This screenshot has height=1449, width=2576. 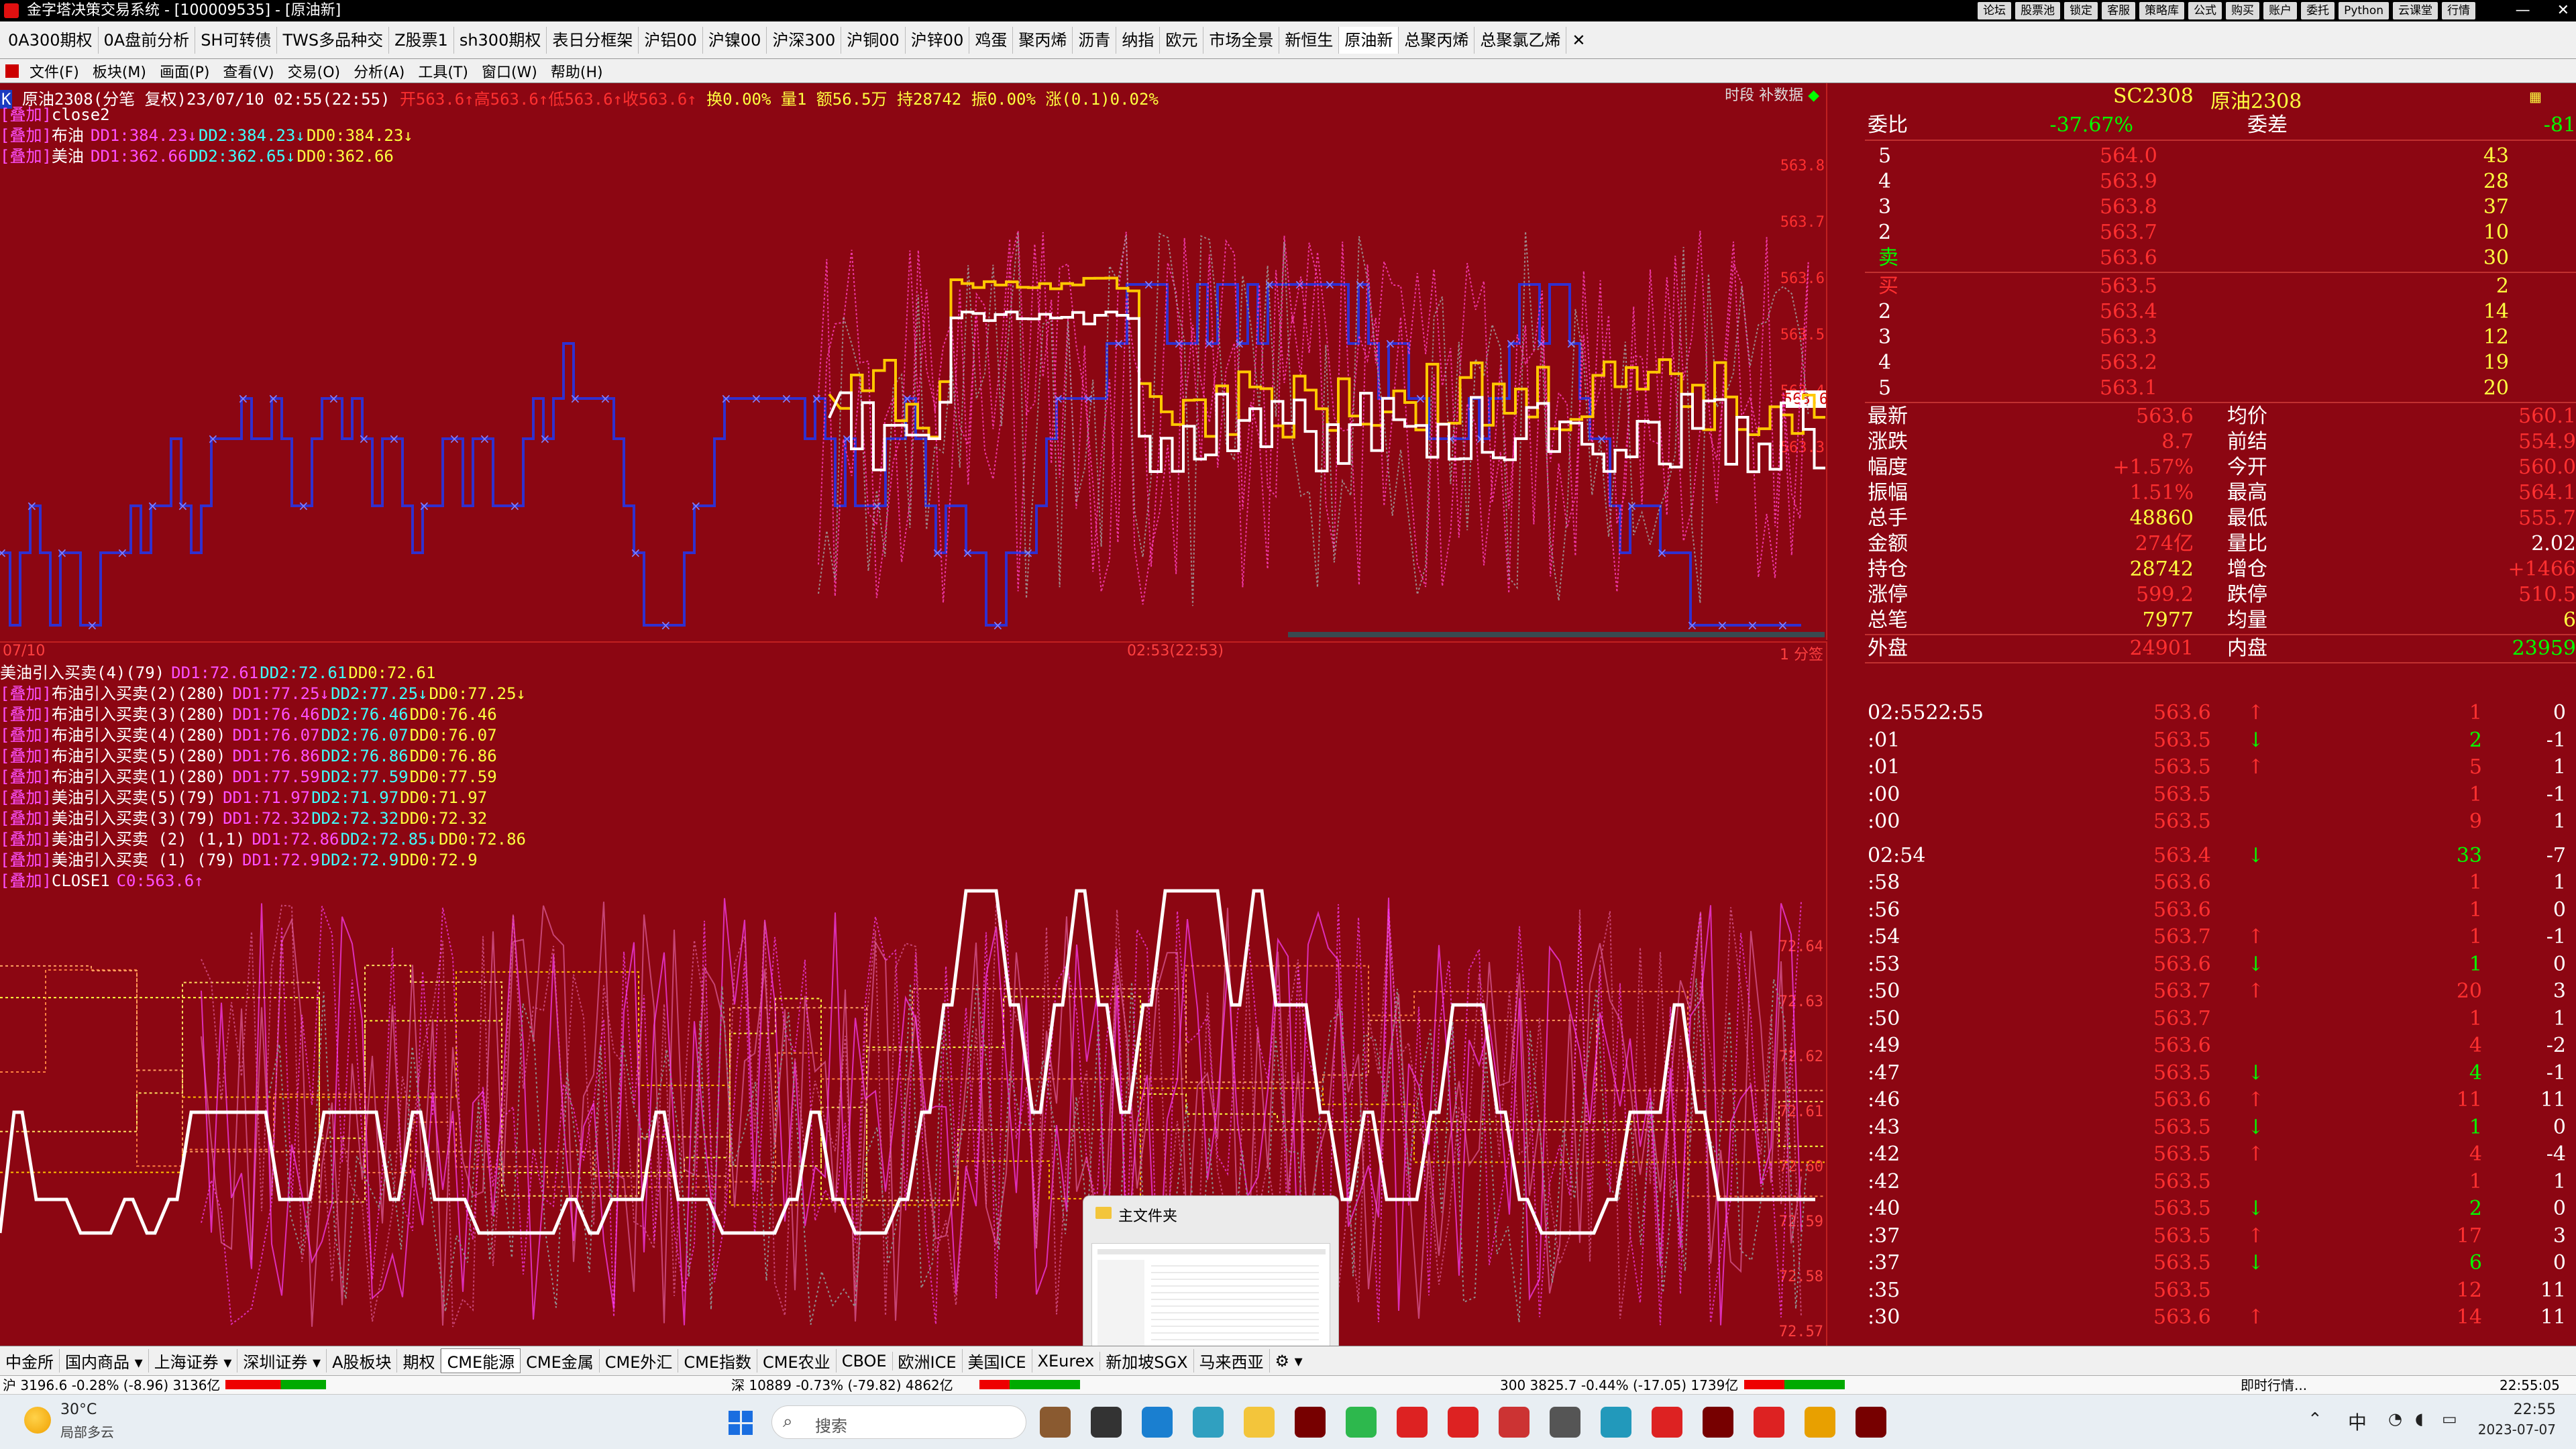 I want to click on market-tab: 新加坡SGX, so click(x=1147, y=1361).